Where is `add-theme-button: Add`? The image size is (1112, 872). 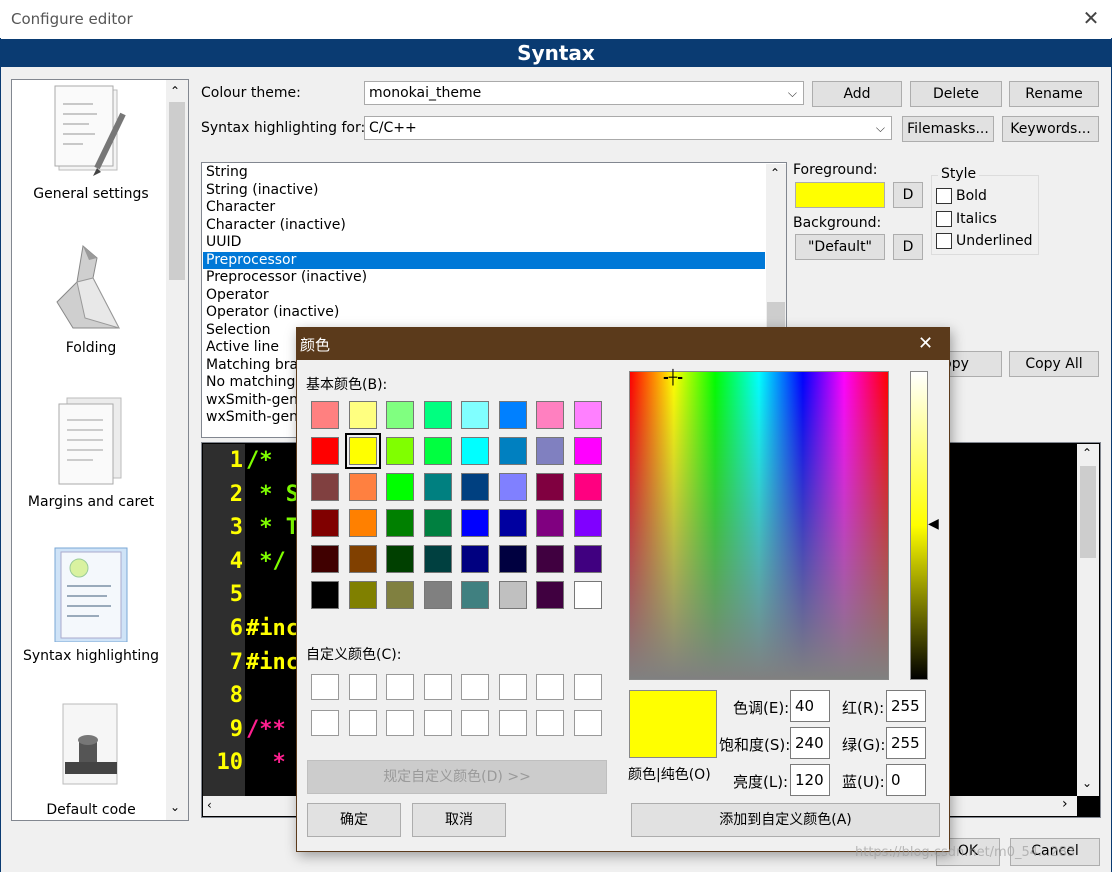 add-theme-button: Add is located at coordinates (857, 94).